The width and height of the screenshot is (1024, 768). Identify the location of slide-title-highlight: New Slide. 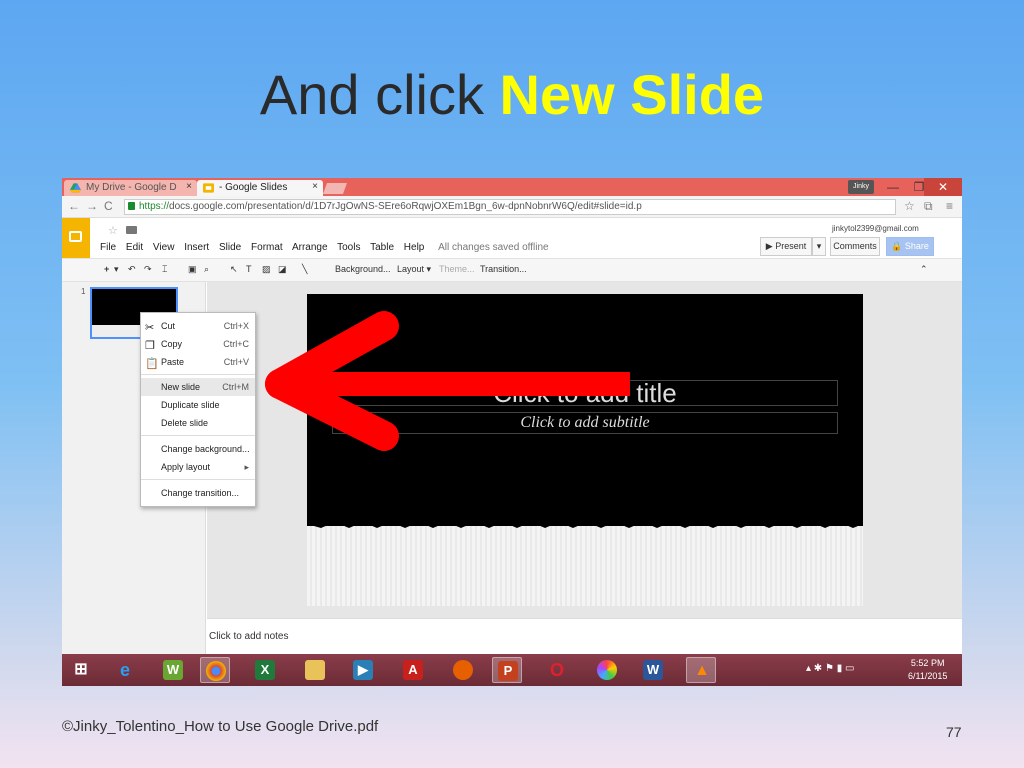
(632, 94).